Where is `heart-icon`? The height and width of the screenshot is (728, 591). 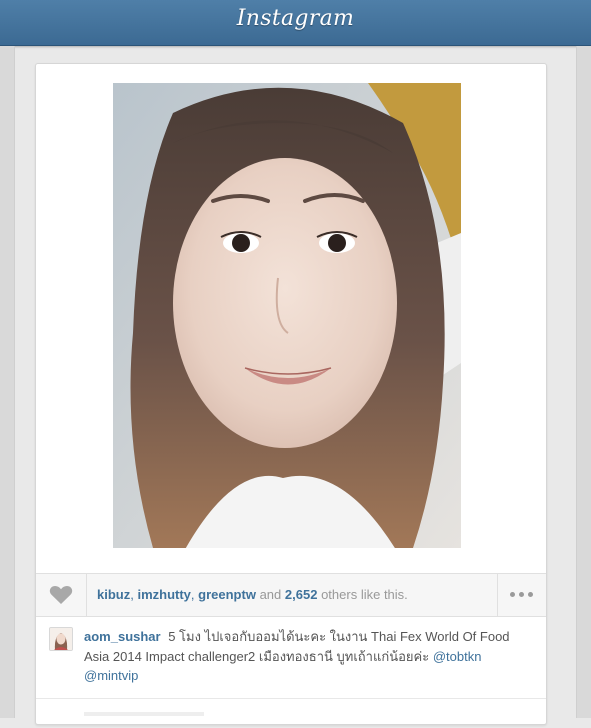 heart-icon is located at coordinates (61, 595).